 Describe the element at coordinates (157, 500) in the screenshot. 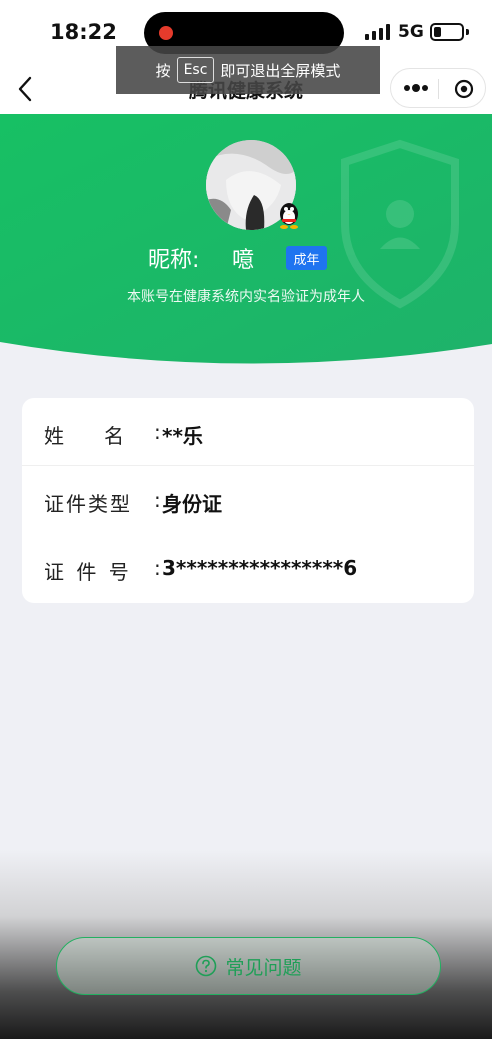

I see `id-type-colon: :` at that location.